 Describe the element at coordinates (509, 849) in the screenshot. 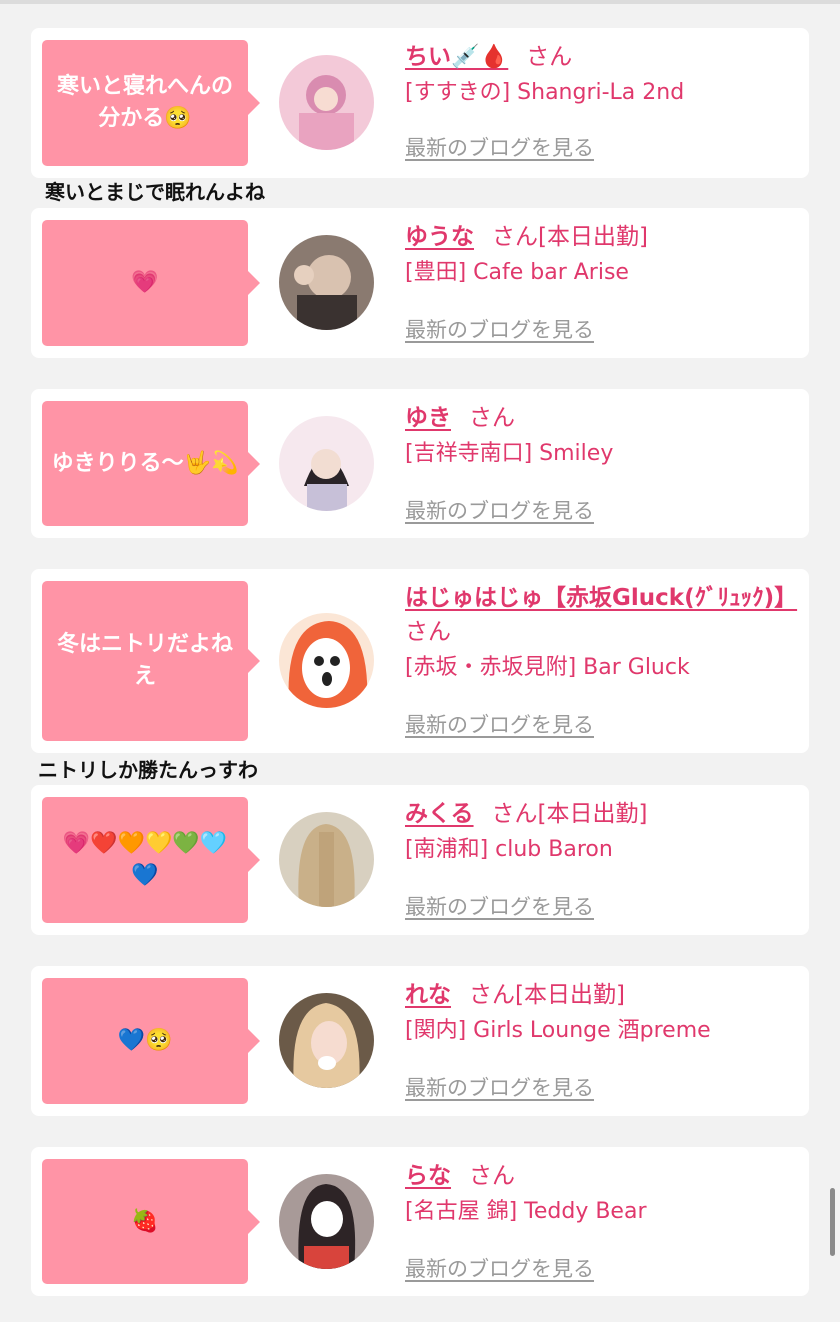

I see `shop-name: [南浦和] club Baron` at that location.